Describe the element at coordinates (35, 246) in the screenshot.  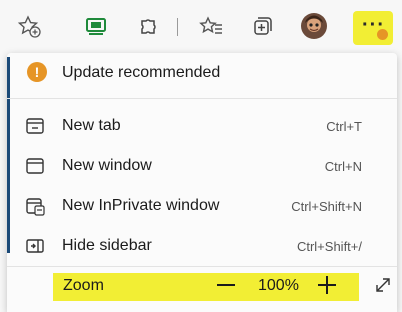
I see `hide-sidebar-icon` at that location.